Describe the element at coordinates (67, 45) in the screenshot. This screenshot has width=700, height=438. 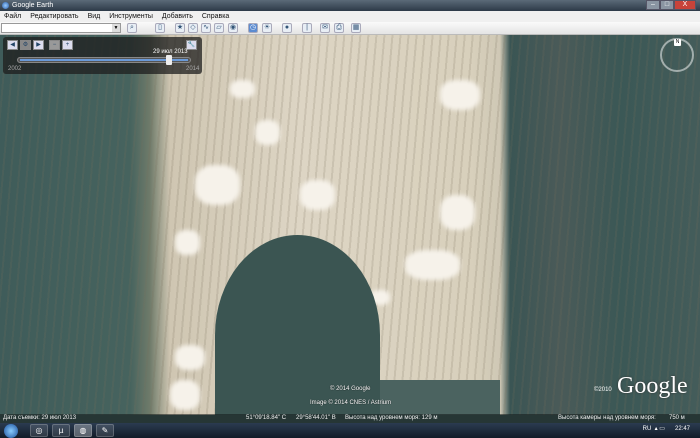
I see `zoom-in-time-button: +` at that location.